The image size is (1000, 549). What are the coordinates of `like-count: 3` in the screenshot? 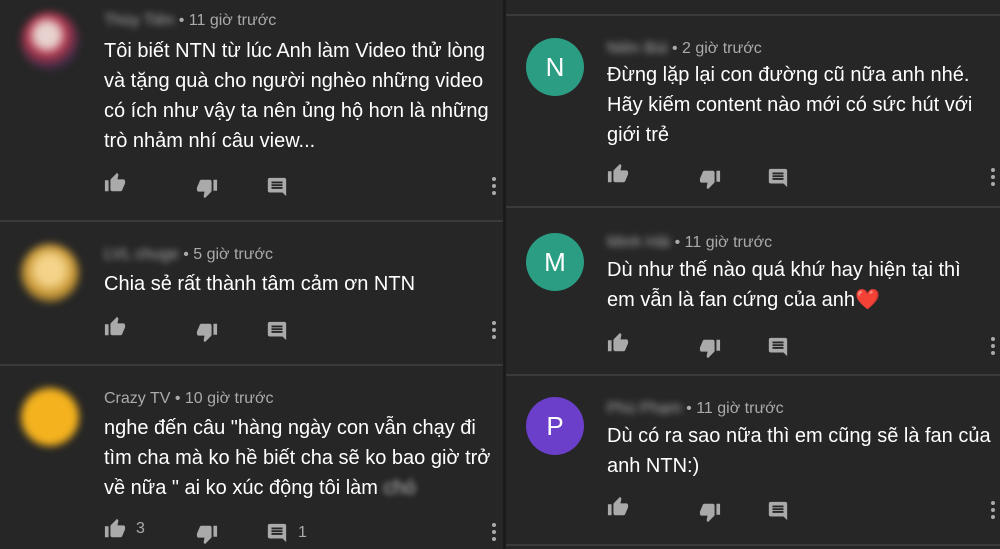 It's located at (140, 528).